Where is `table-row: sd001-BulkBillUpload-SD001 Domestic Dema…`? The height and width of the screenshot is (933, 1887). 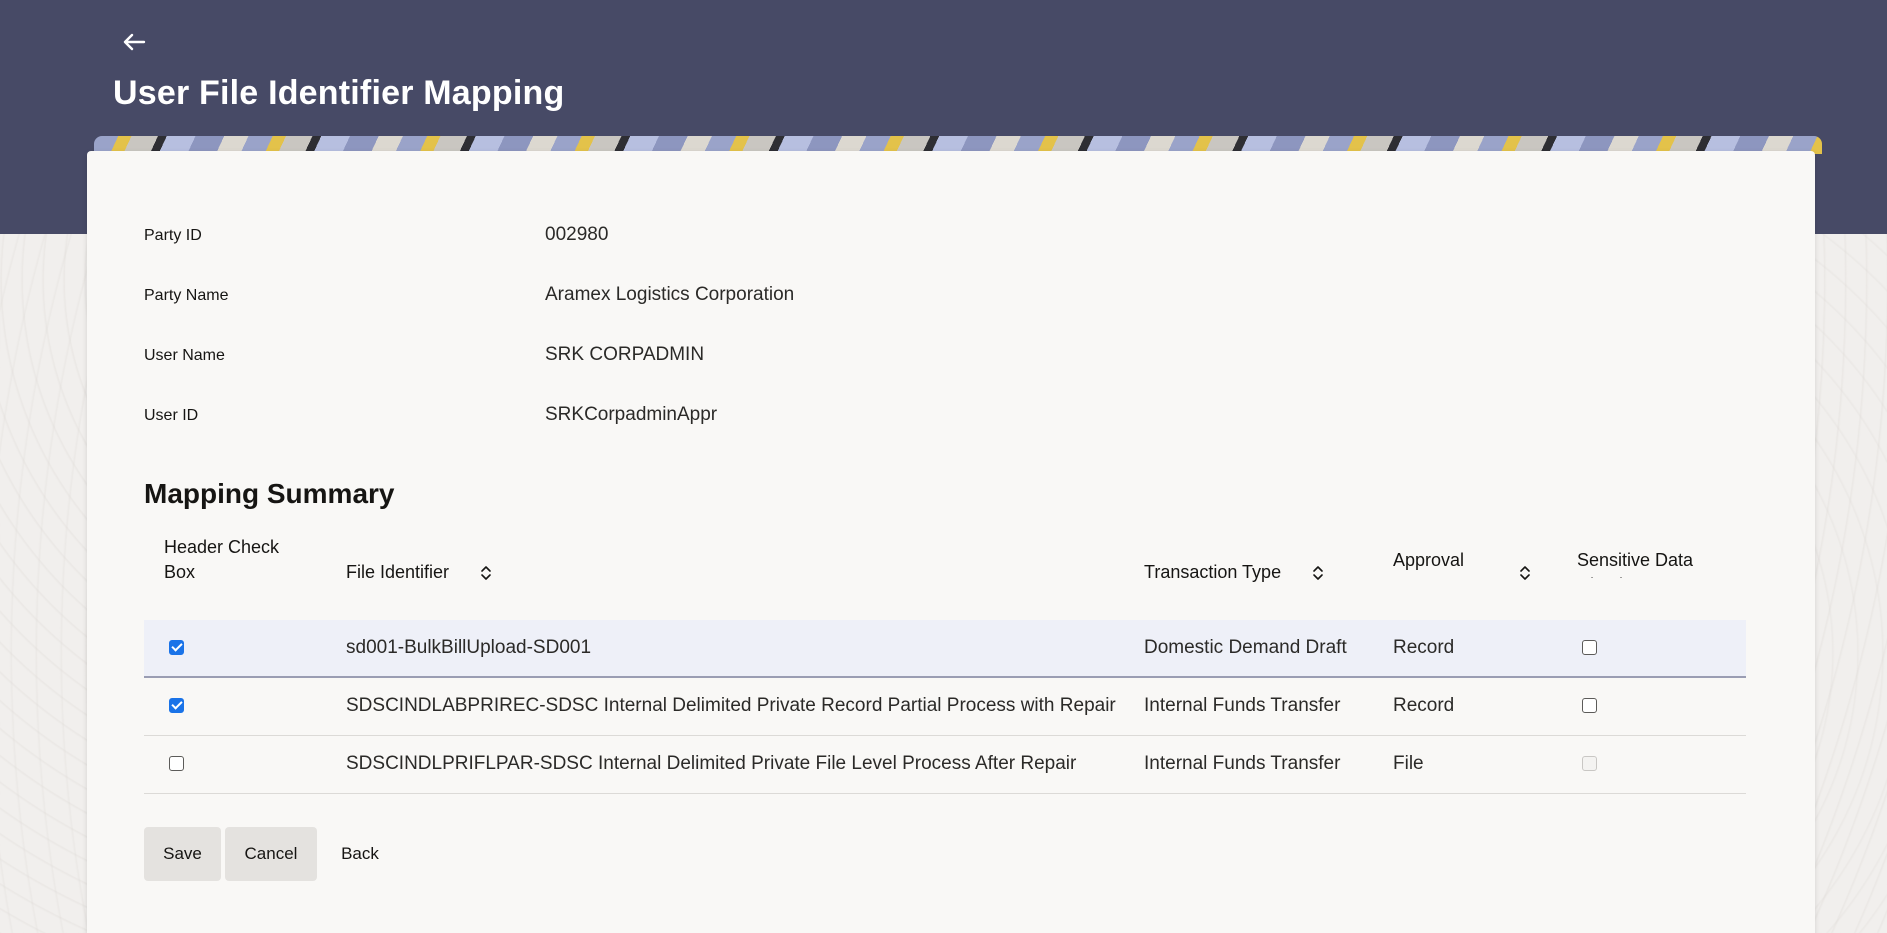 table-row: sd001-BulkBillUpload-SD001 Domestic Dema… is located at coordinates (945, 649).